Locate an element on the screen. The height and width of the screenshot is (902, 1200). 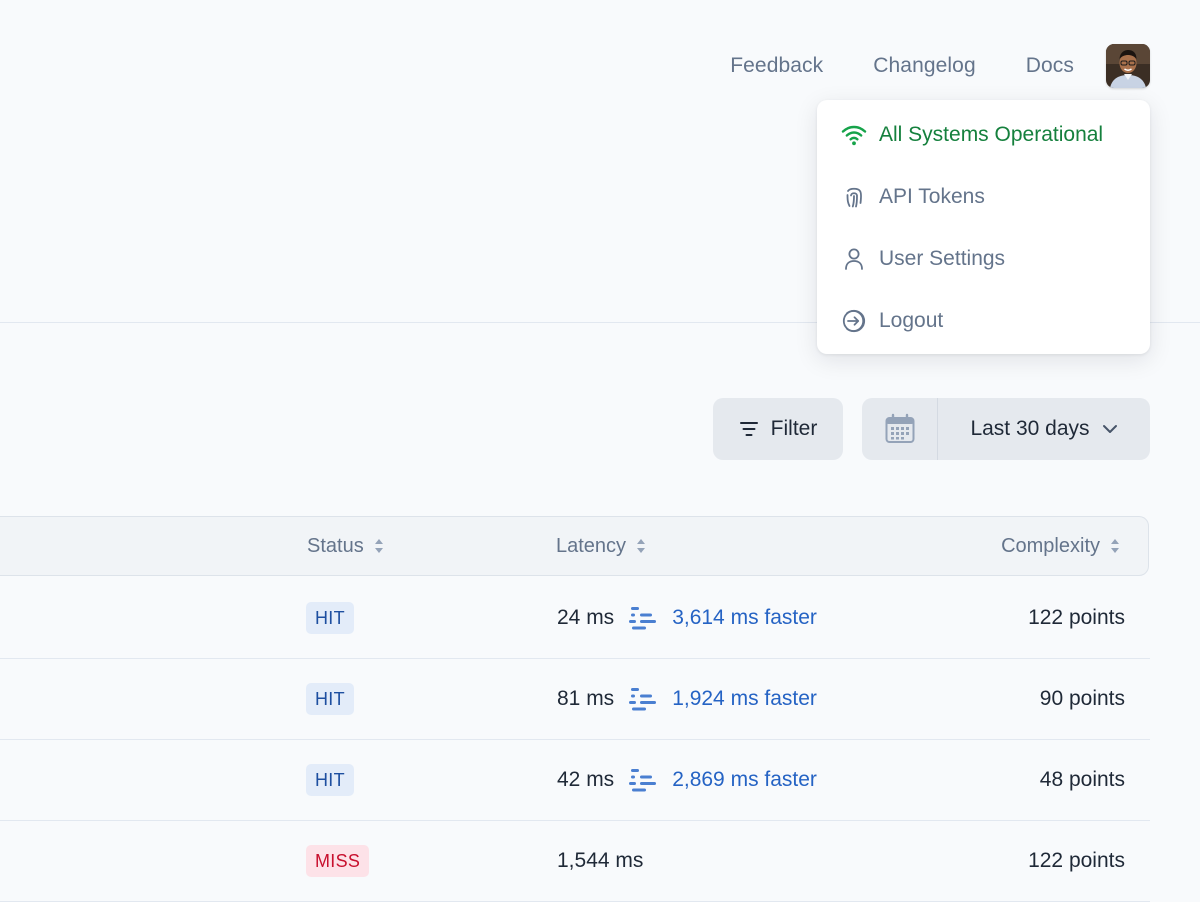
nav-link-changelog: Changelog is located at coordinates (924, 66).